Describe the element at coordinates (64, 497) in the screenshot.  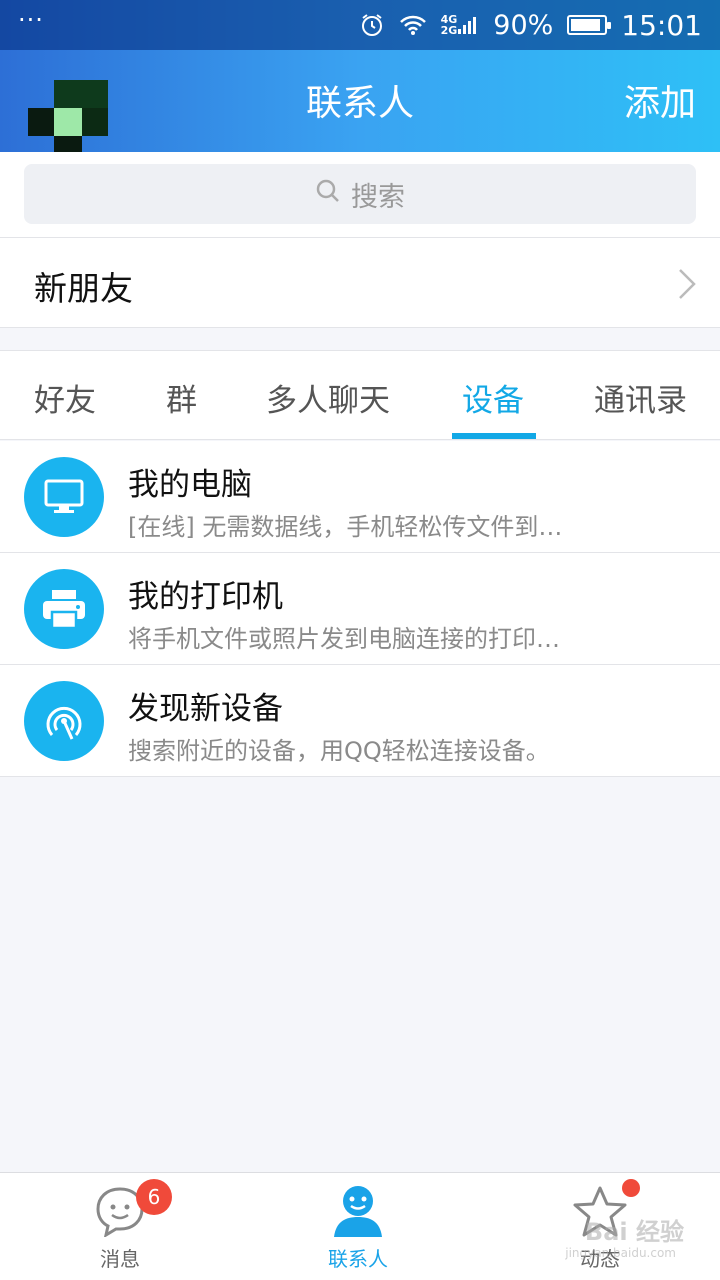
I see `monitor-icon` at that location.